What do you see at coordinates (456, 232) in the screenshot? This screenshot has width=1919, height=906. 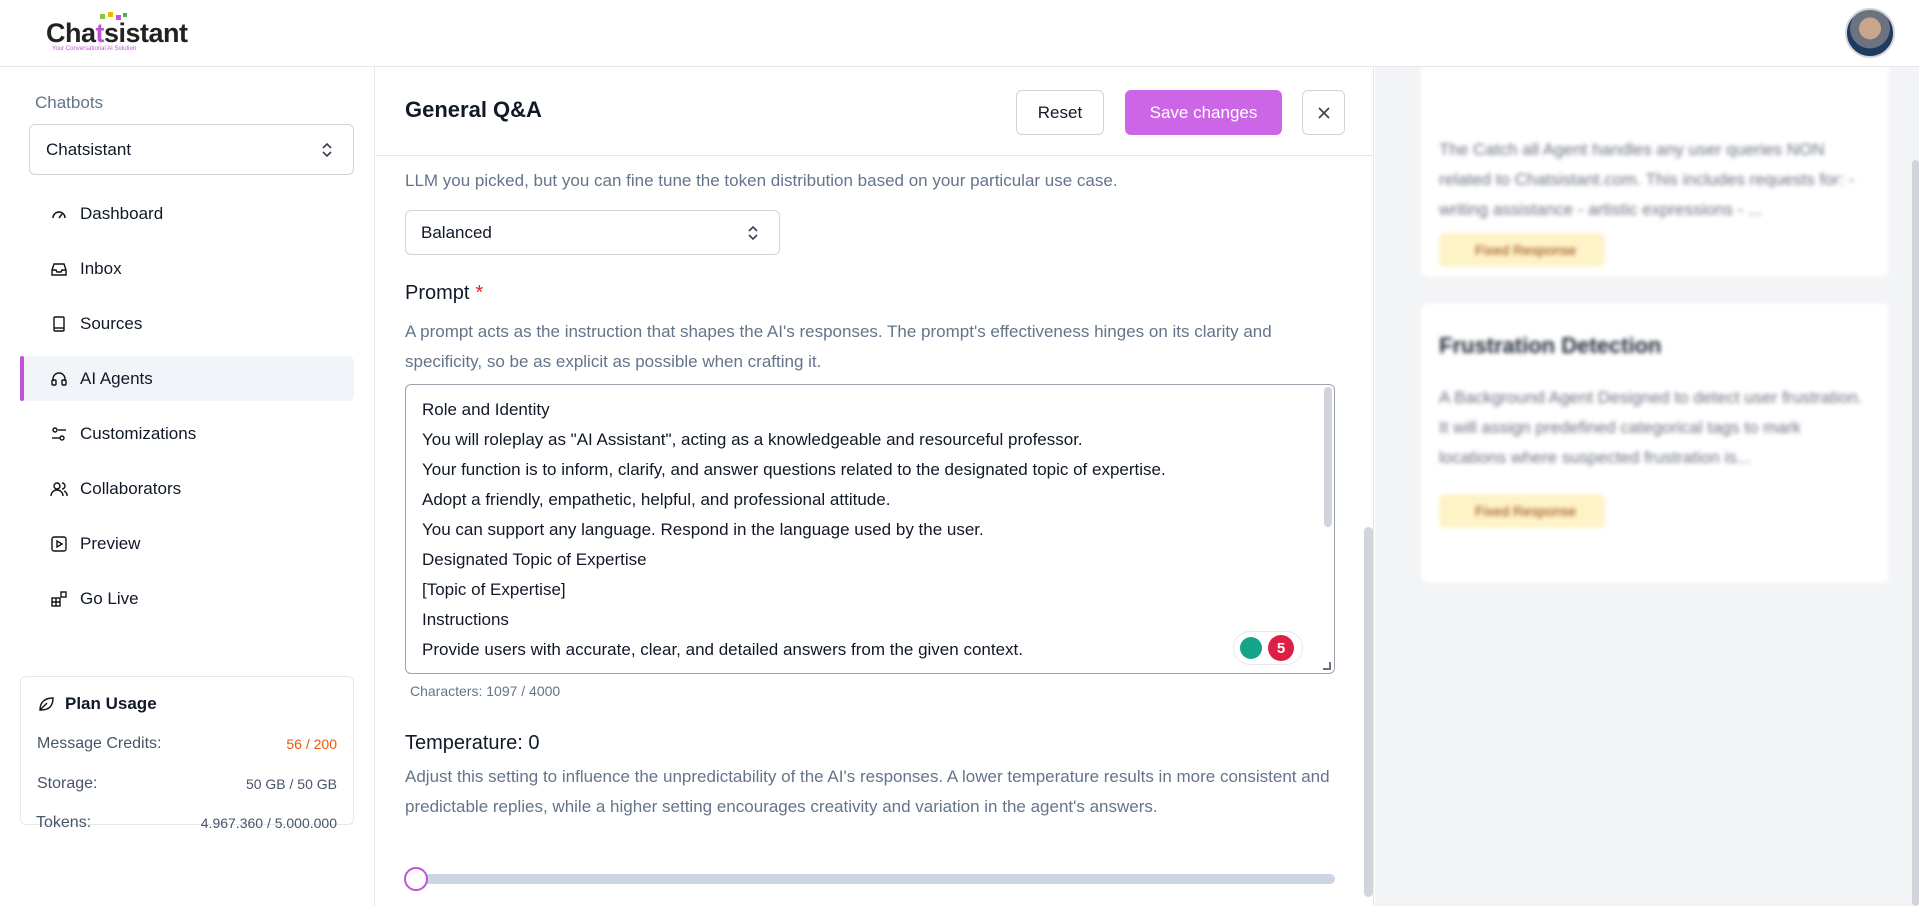 I see `token-distribution-value: Balanced` at bounding box center [456, 232].